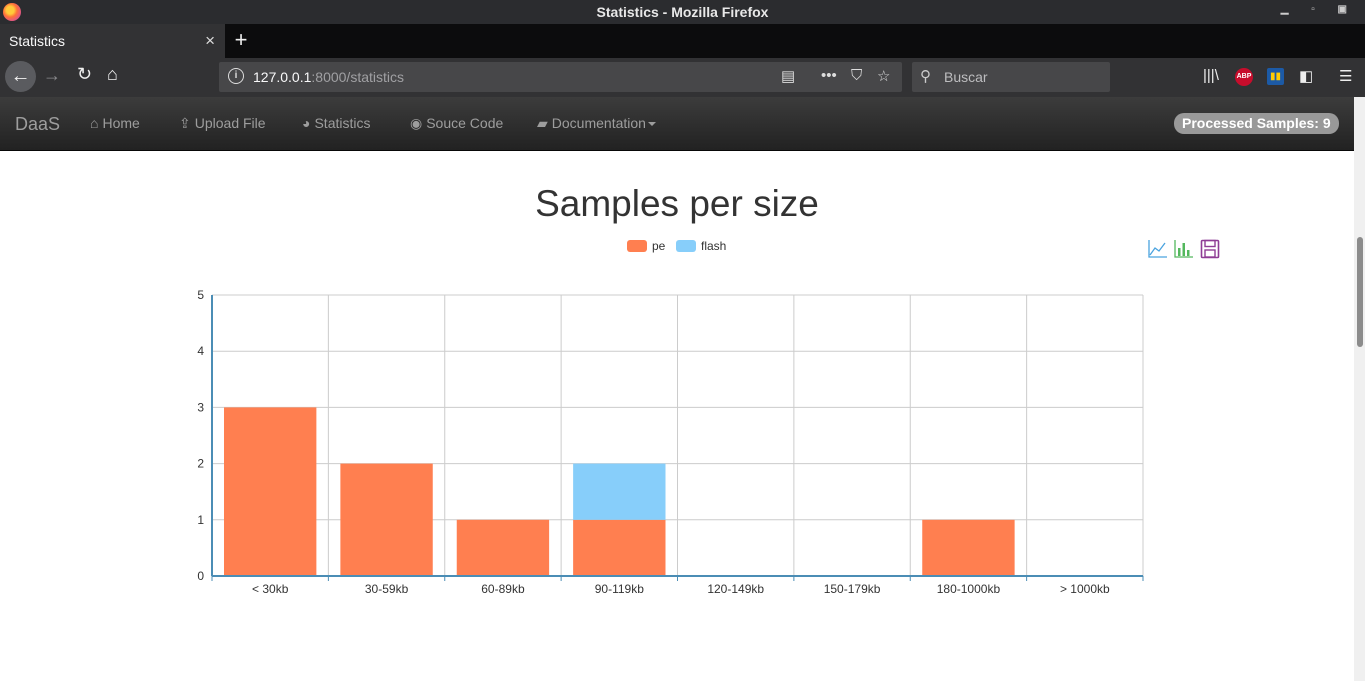  I want to click on y-tick-label: 3, so click(200, 407).